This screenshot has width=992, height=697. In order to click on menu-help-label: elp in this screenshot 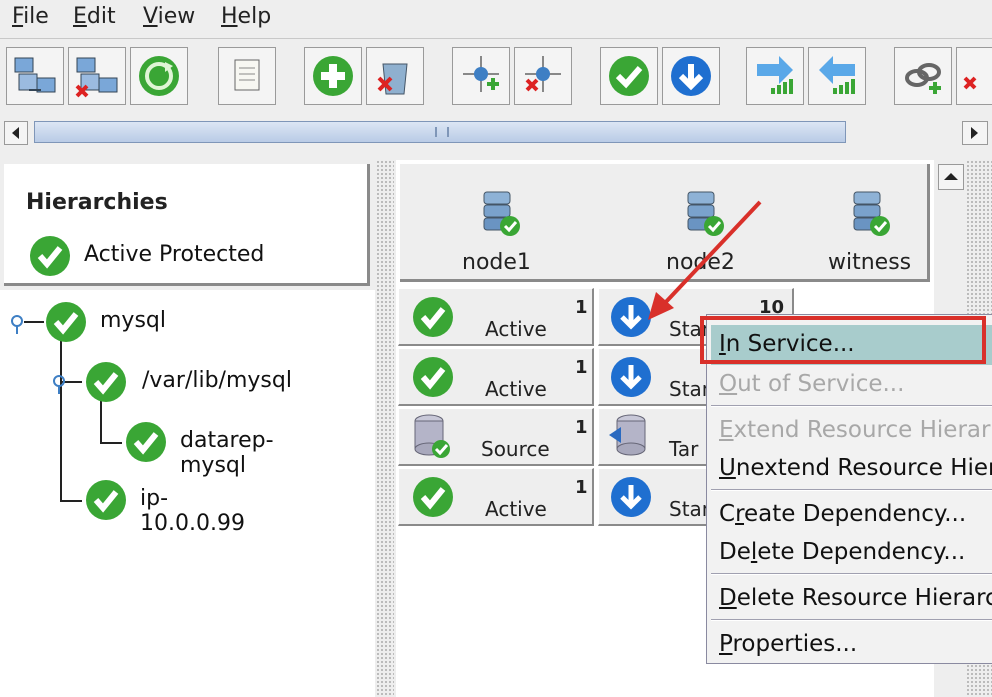, I will do `click(254, 16)`.